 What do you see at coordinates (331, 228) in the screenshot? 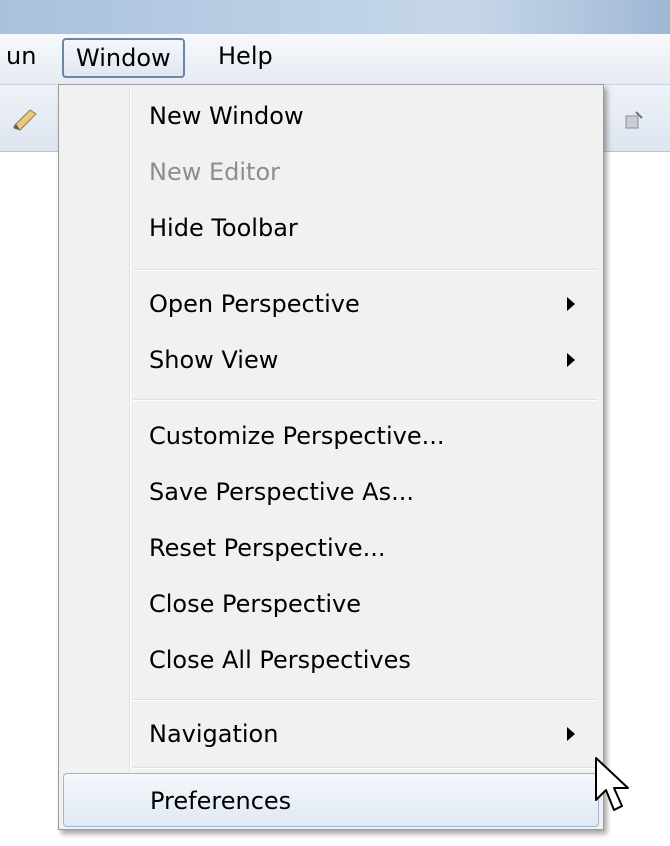
I see `menu-item-hide-toolbar: Hide Toolbar` at bounding box center [331, 228].